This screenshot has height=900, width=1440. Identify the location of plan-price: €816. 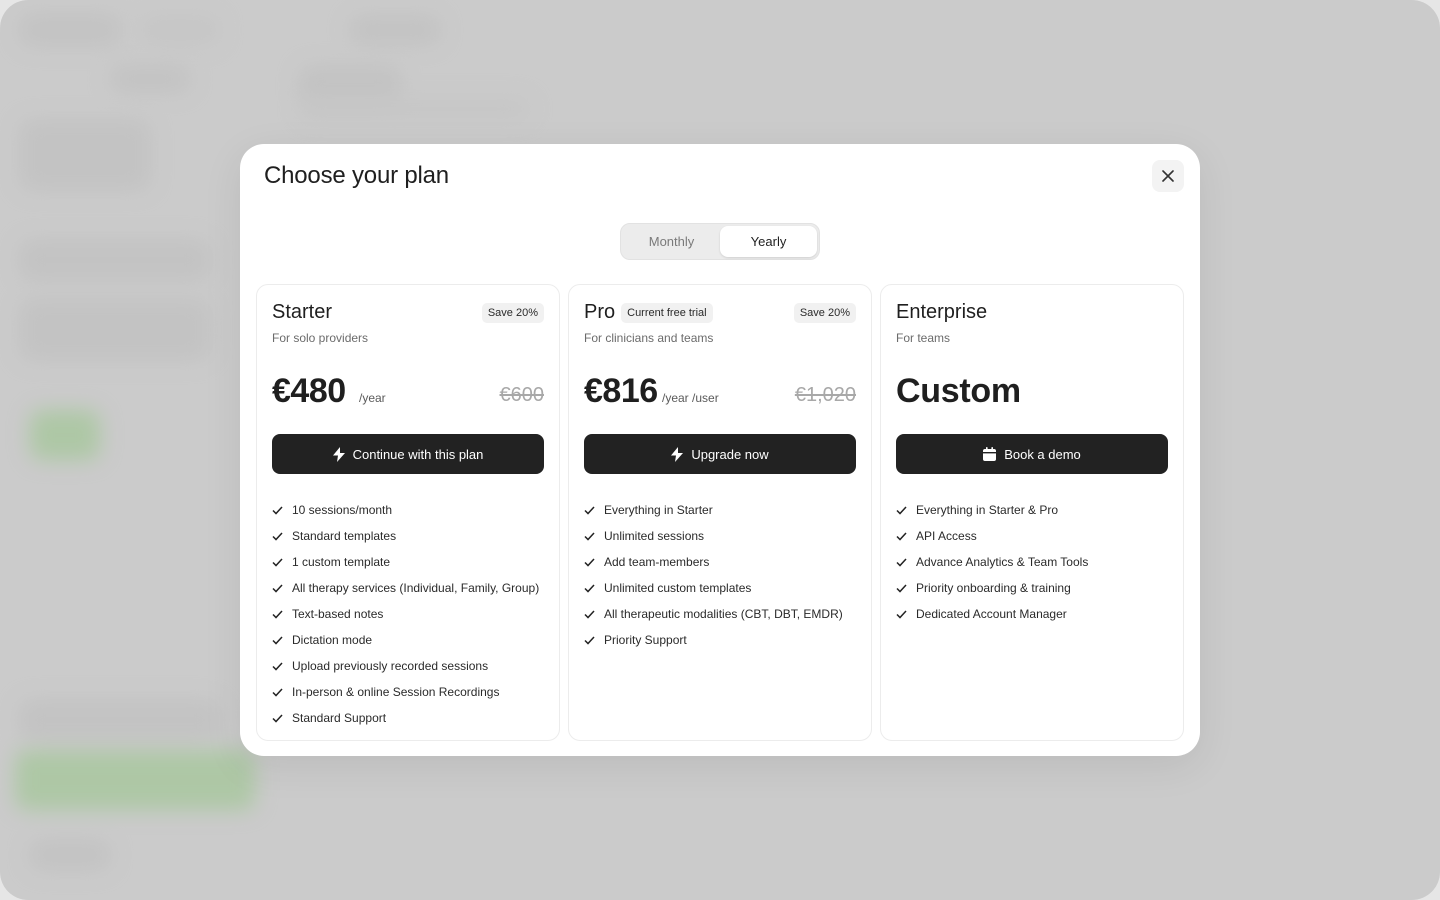
(621, 391).